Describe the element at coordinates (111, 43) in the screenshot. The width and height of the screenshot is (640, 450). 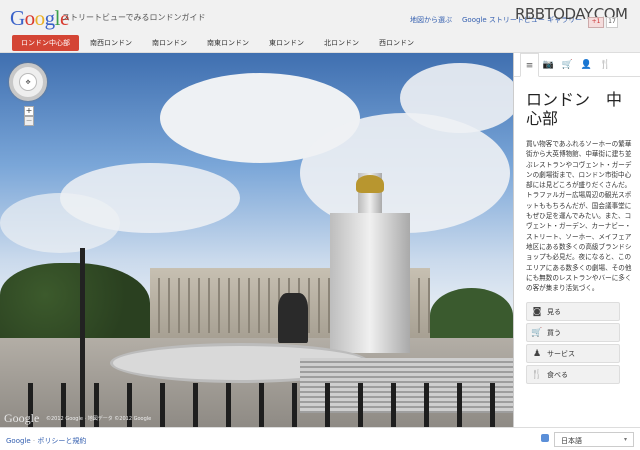
I see `nav-southwest-london: 南西ロンドン` at that location.